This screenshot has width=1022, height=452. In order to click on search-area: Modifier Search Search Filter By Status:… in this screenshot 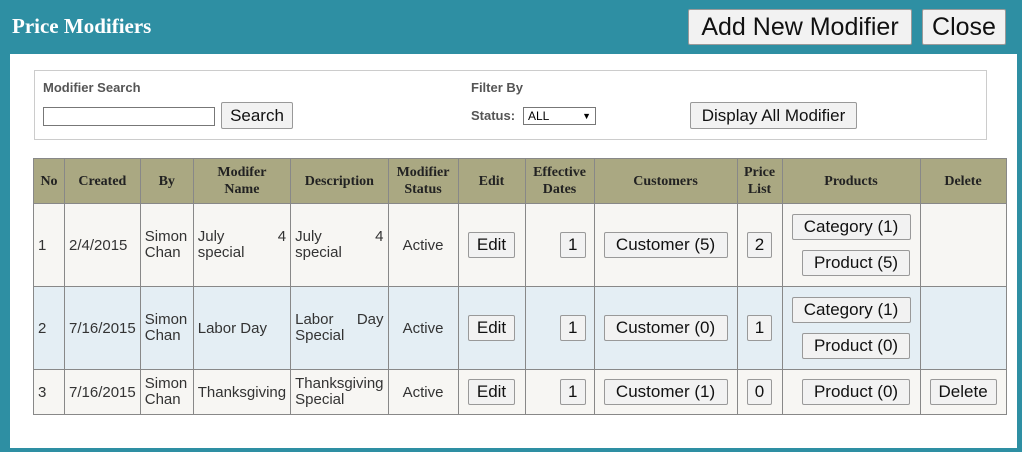, I will do `click(510, 105)`.